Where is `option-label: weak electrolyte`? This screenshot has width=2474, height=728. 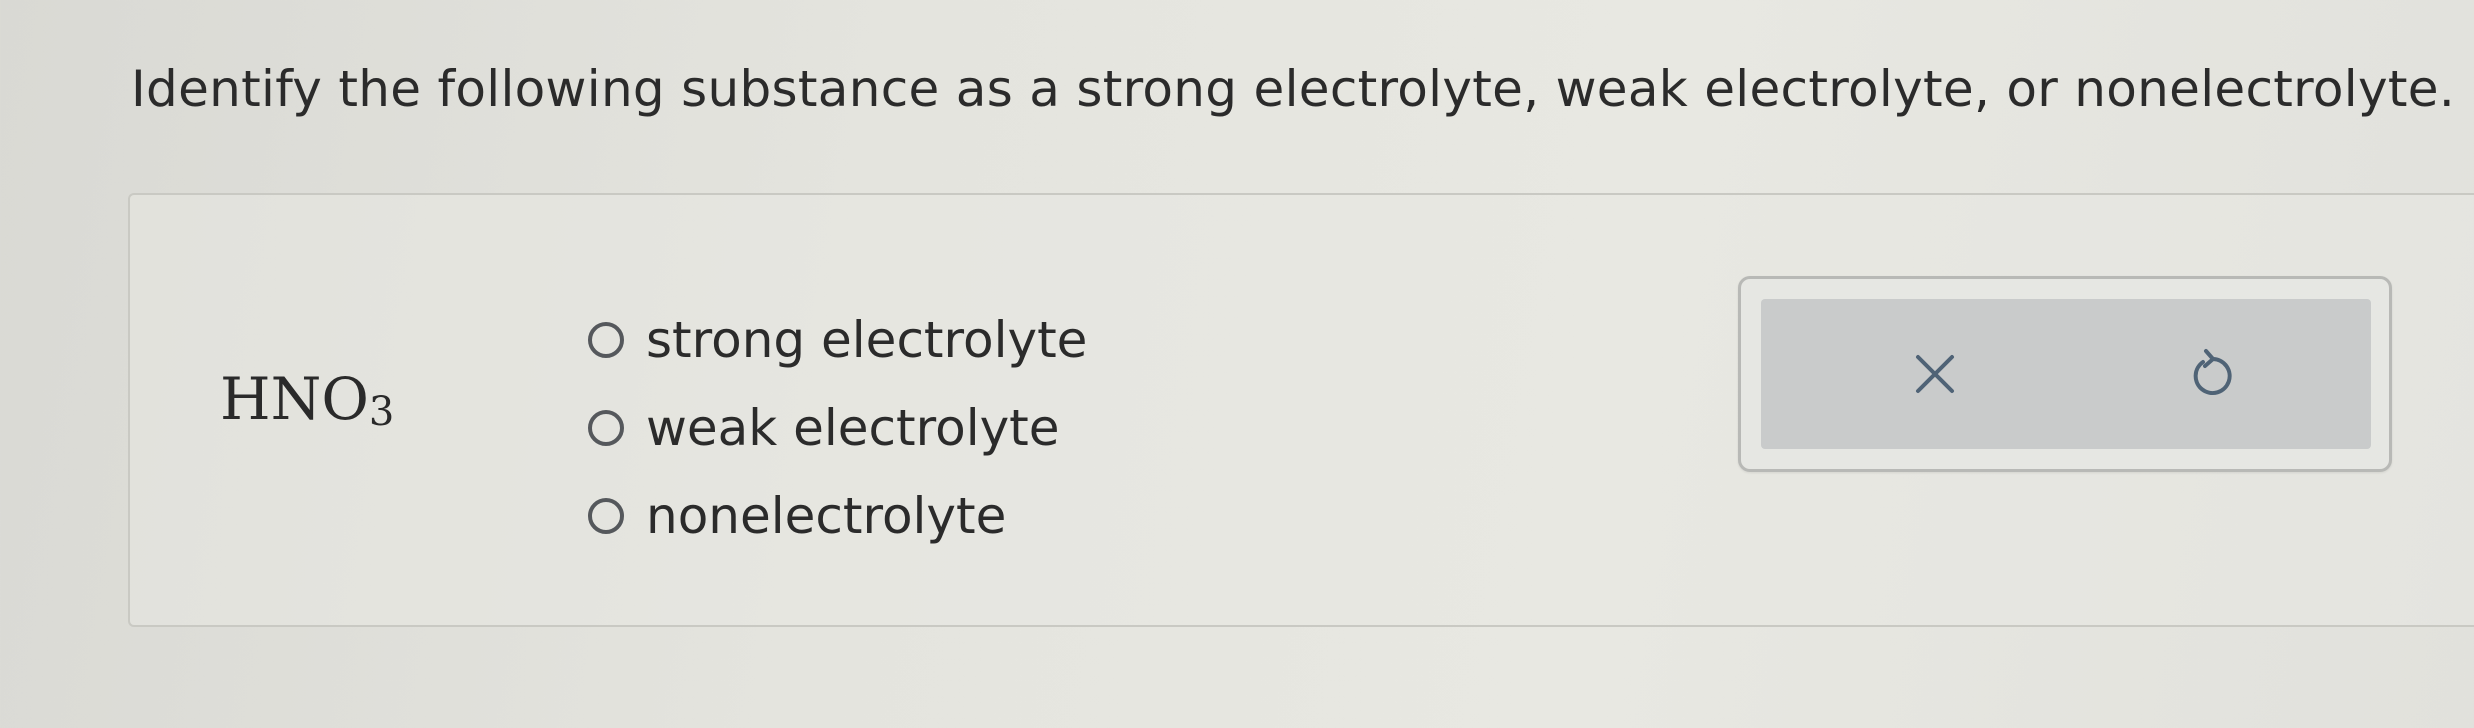
option-label: weak electrolyte is located at coordinates (853, 428).